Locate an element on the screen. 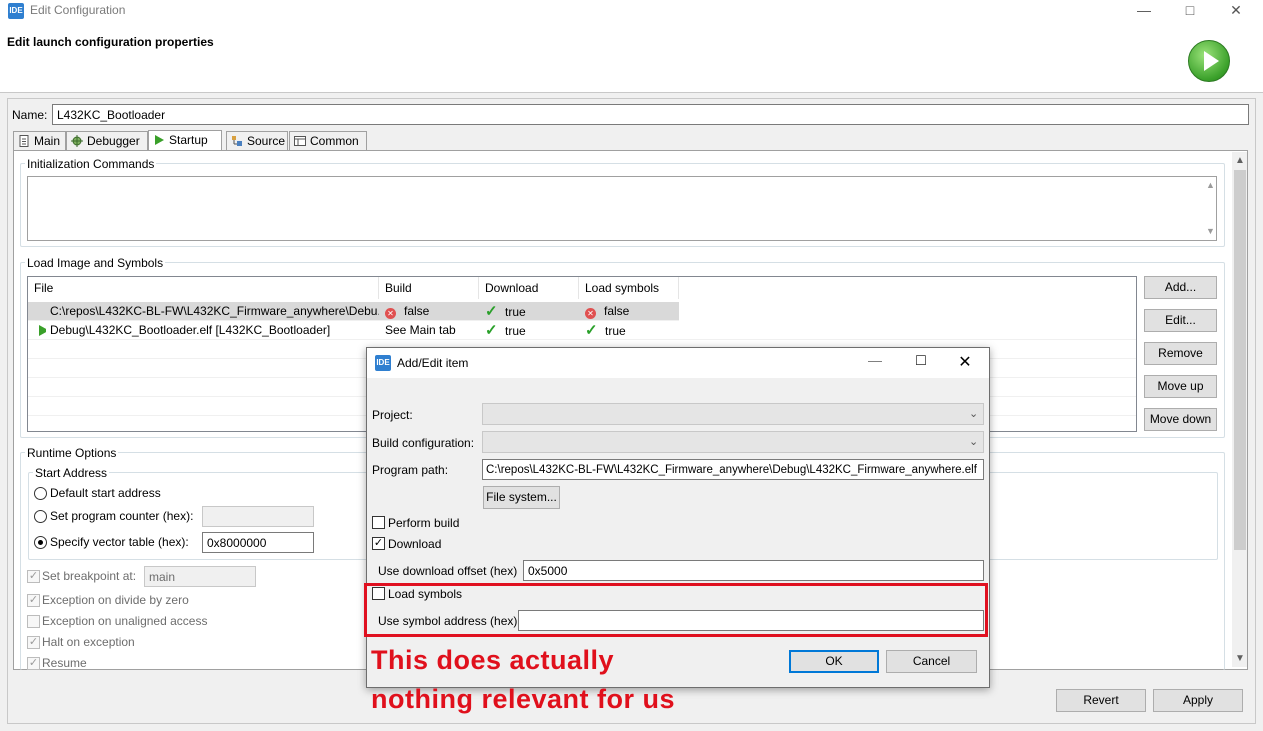 This screenshot has width=1263, height=731. program-path-label: Program path: is located at coordinates (410, 470).